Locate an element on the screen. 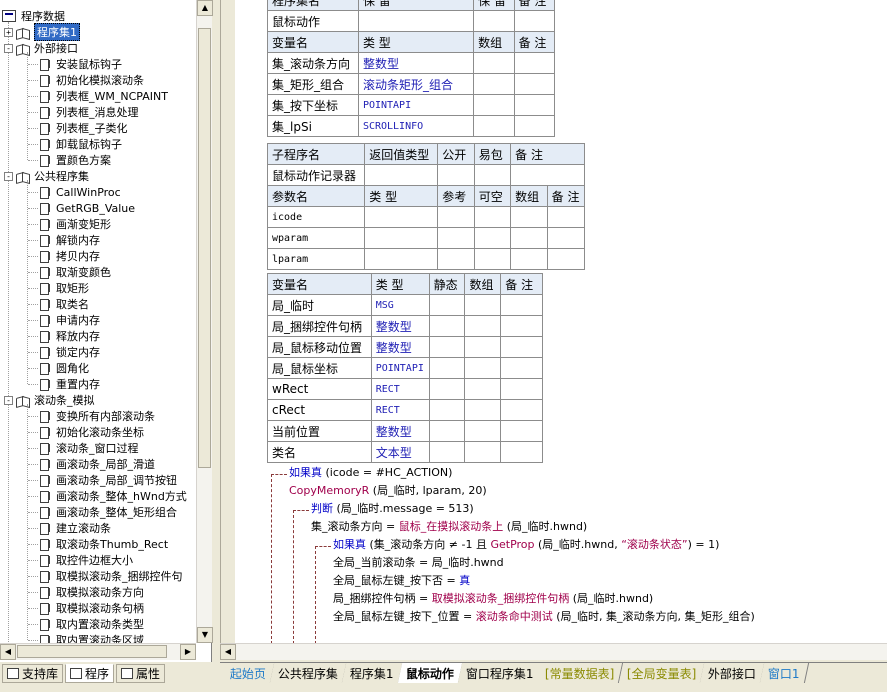 The image size is (887, 692). tree-item: 取滚动条Thumb_Rect is located at coordinates (104, 544).